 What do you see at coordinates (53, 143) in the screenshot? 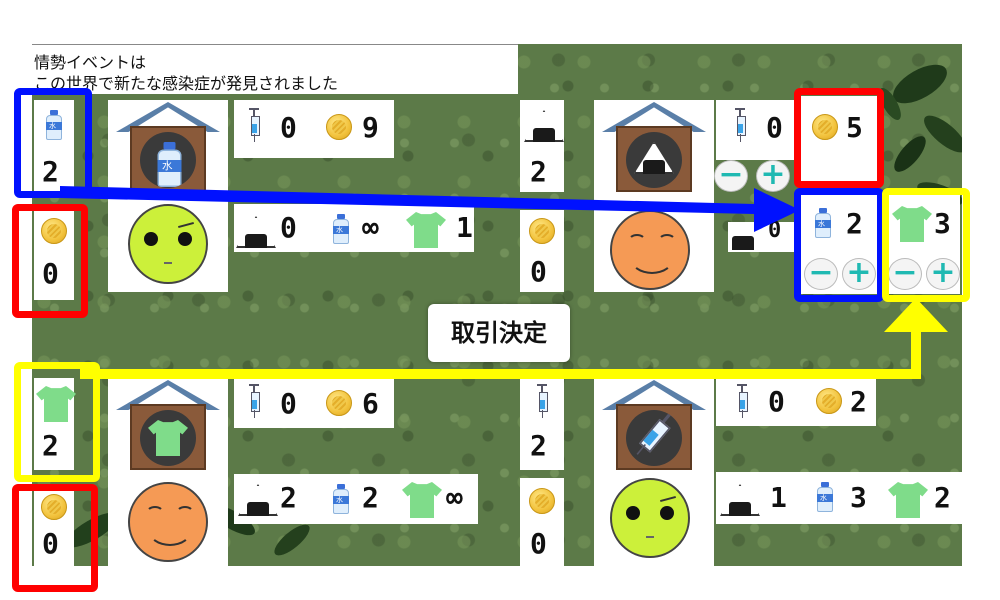
I see `blue-highlight-source` at bounding box center [53, 143].